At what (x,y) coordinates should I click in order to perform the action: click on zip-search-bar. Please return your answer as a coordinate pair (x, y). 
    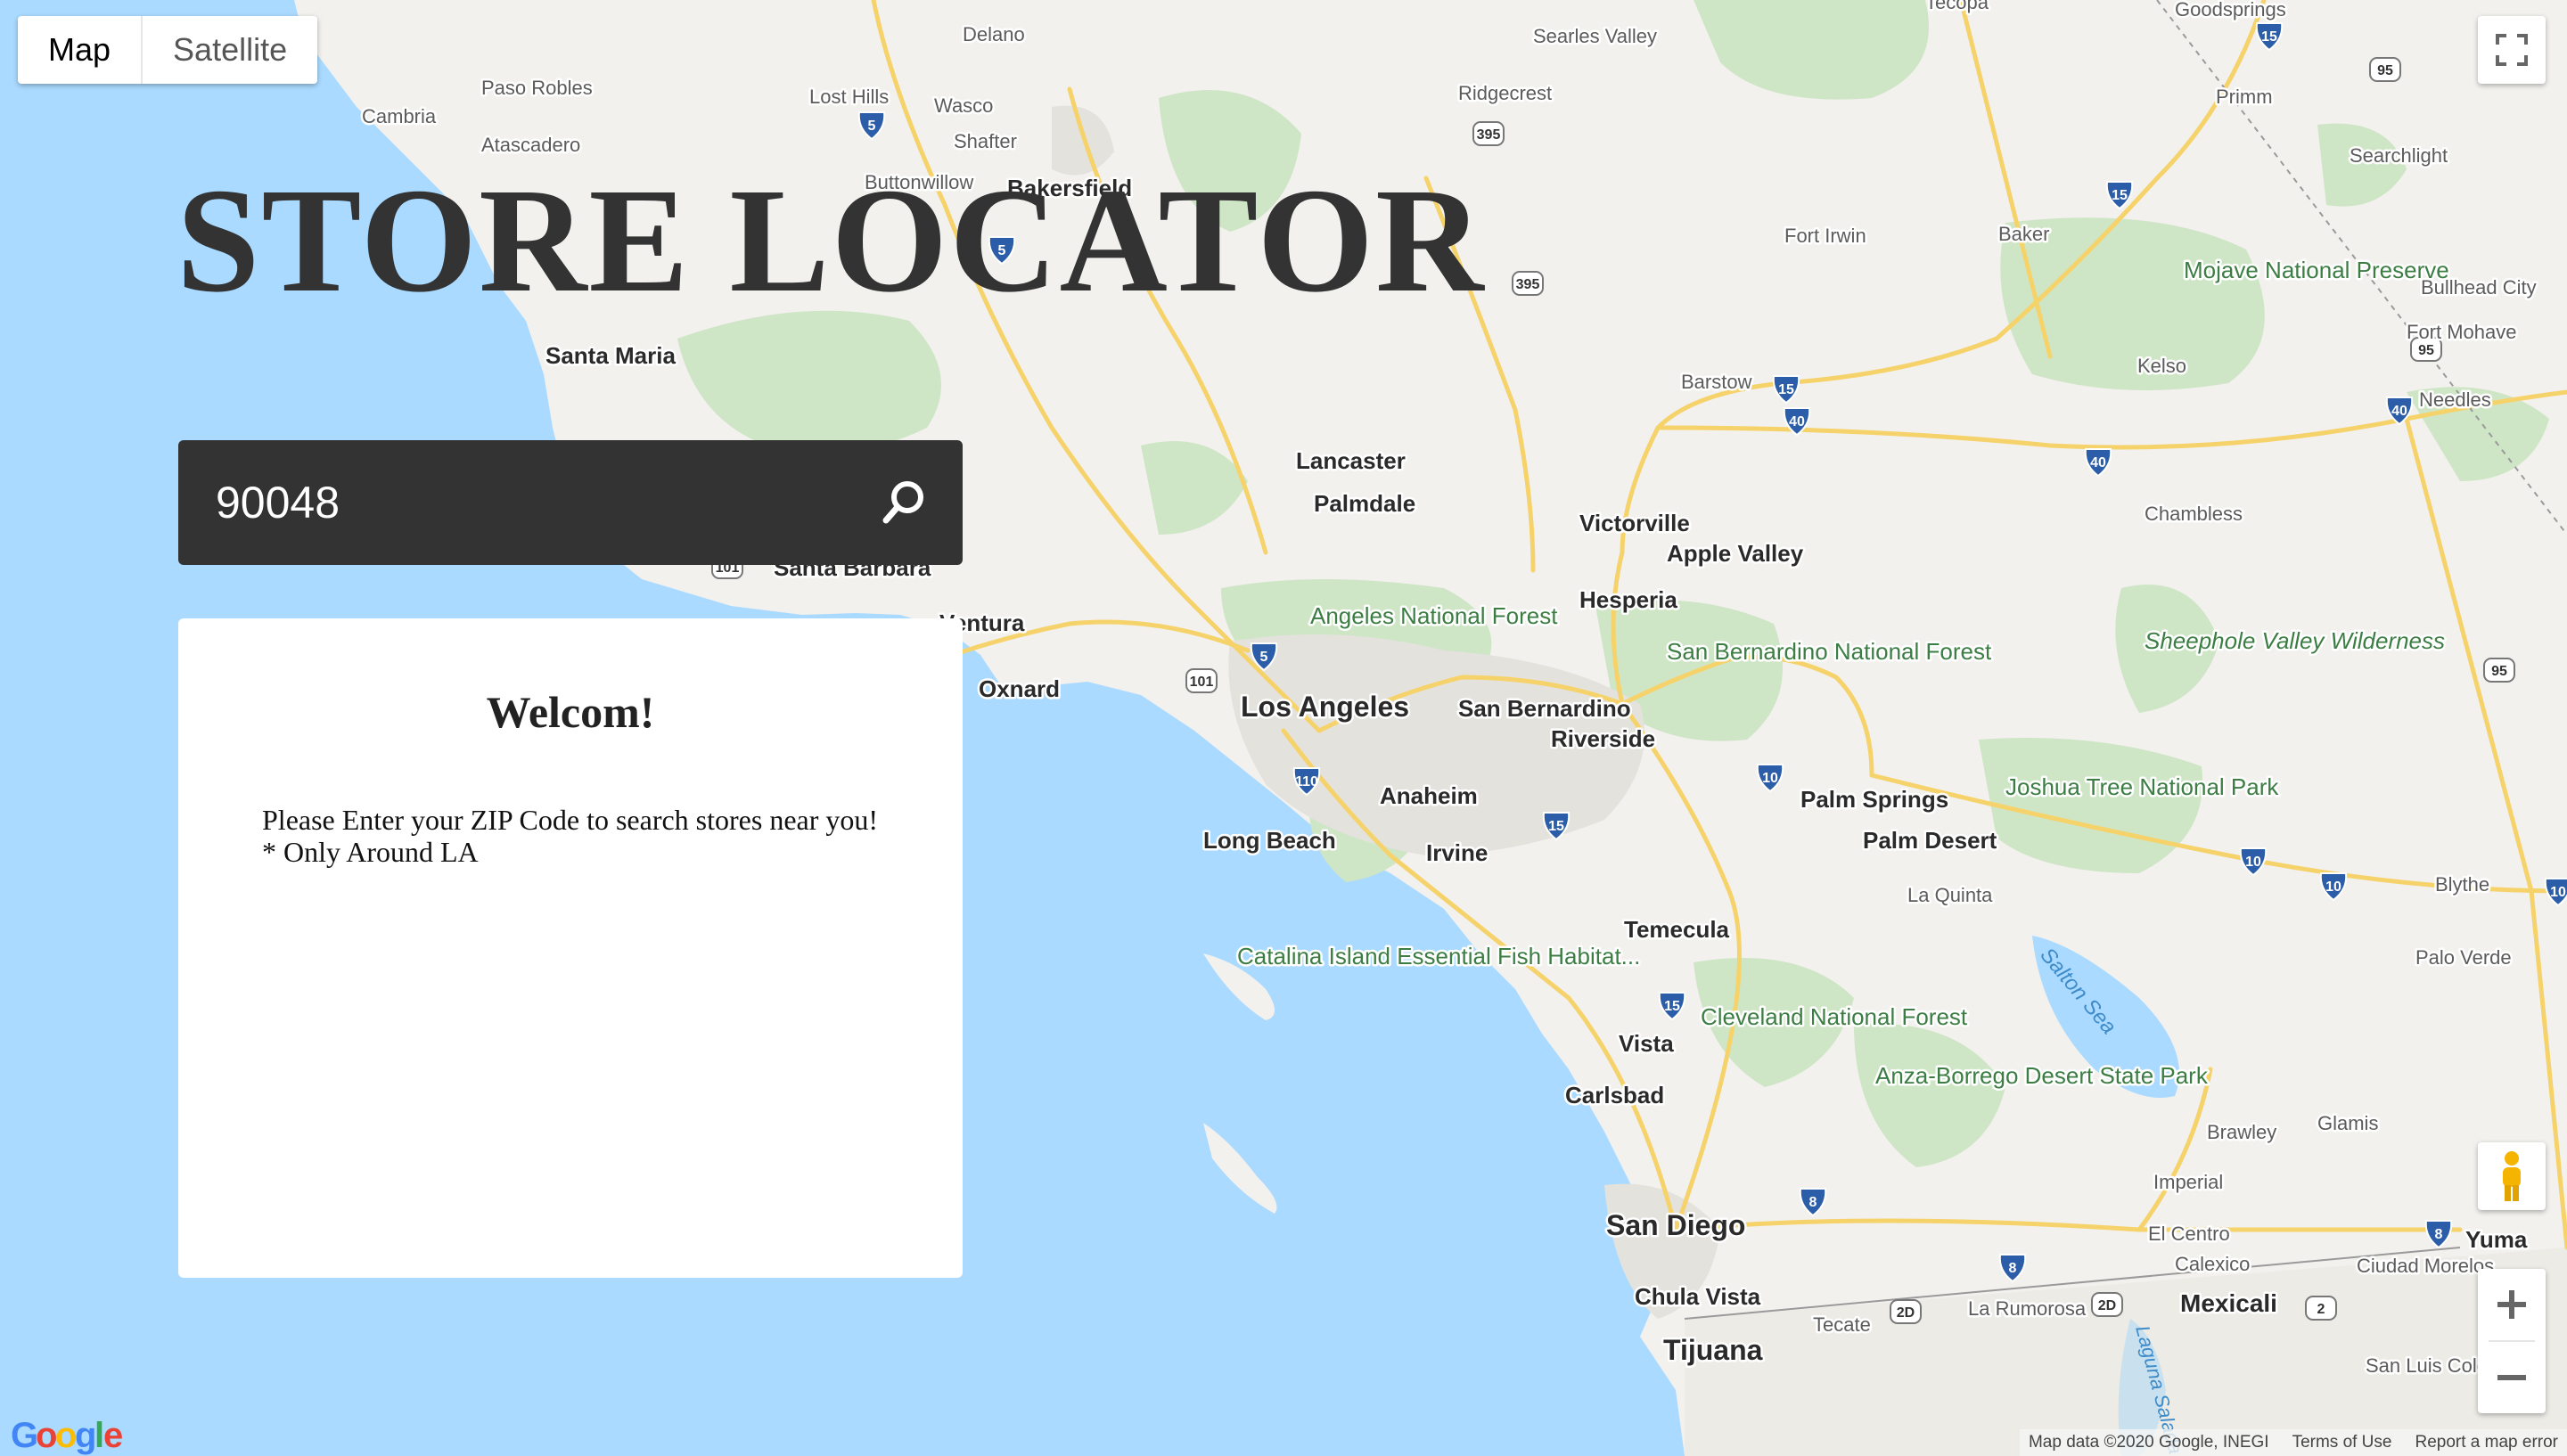
    Looking at the image, I should click on (570, 502).